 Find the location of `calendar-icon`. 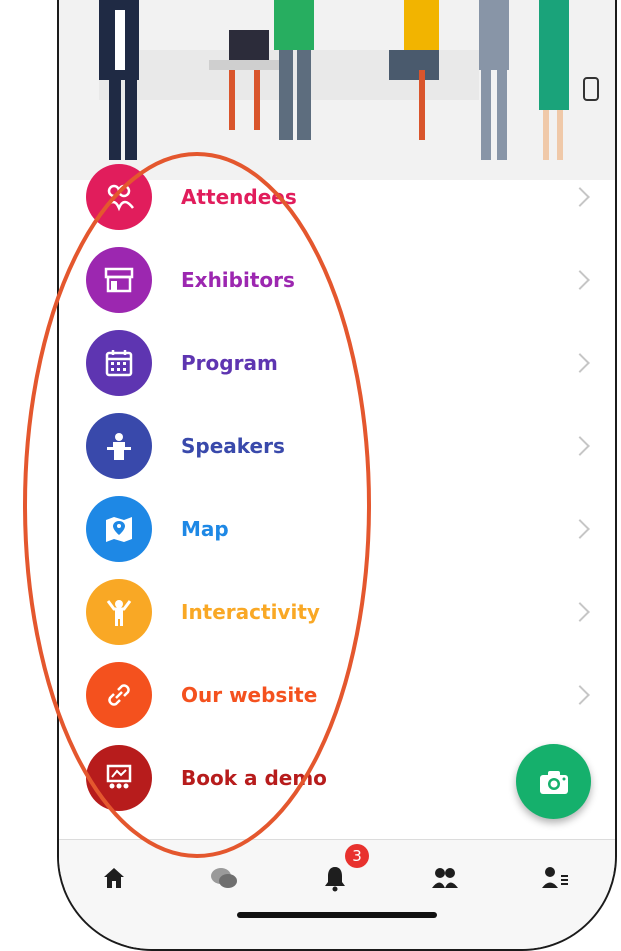

calendar-icon is located at coordinates (119, 362).